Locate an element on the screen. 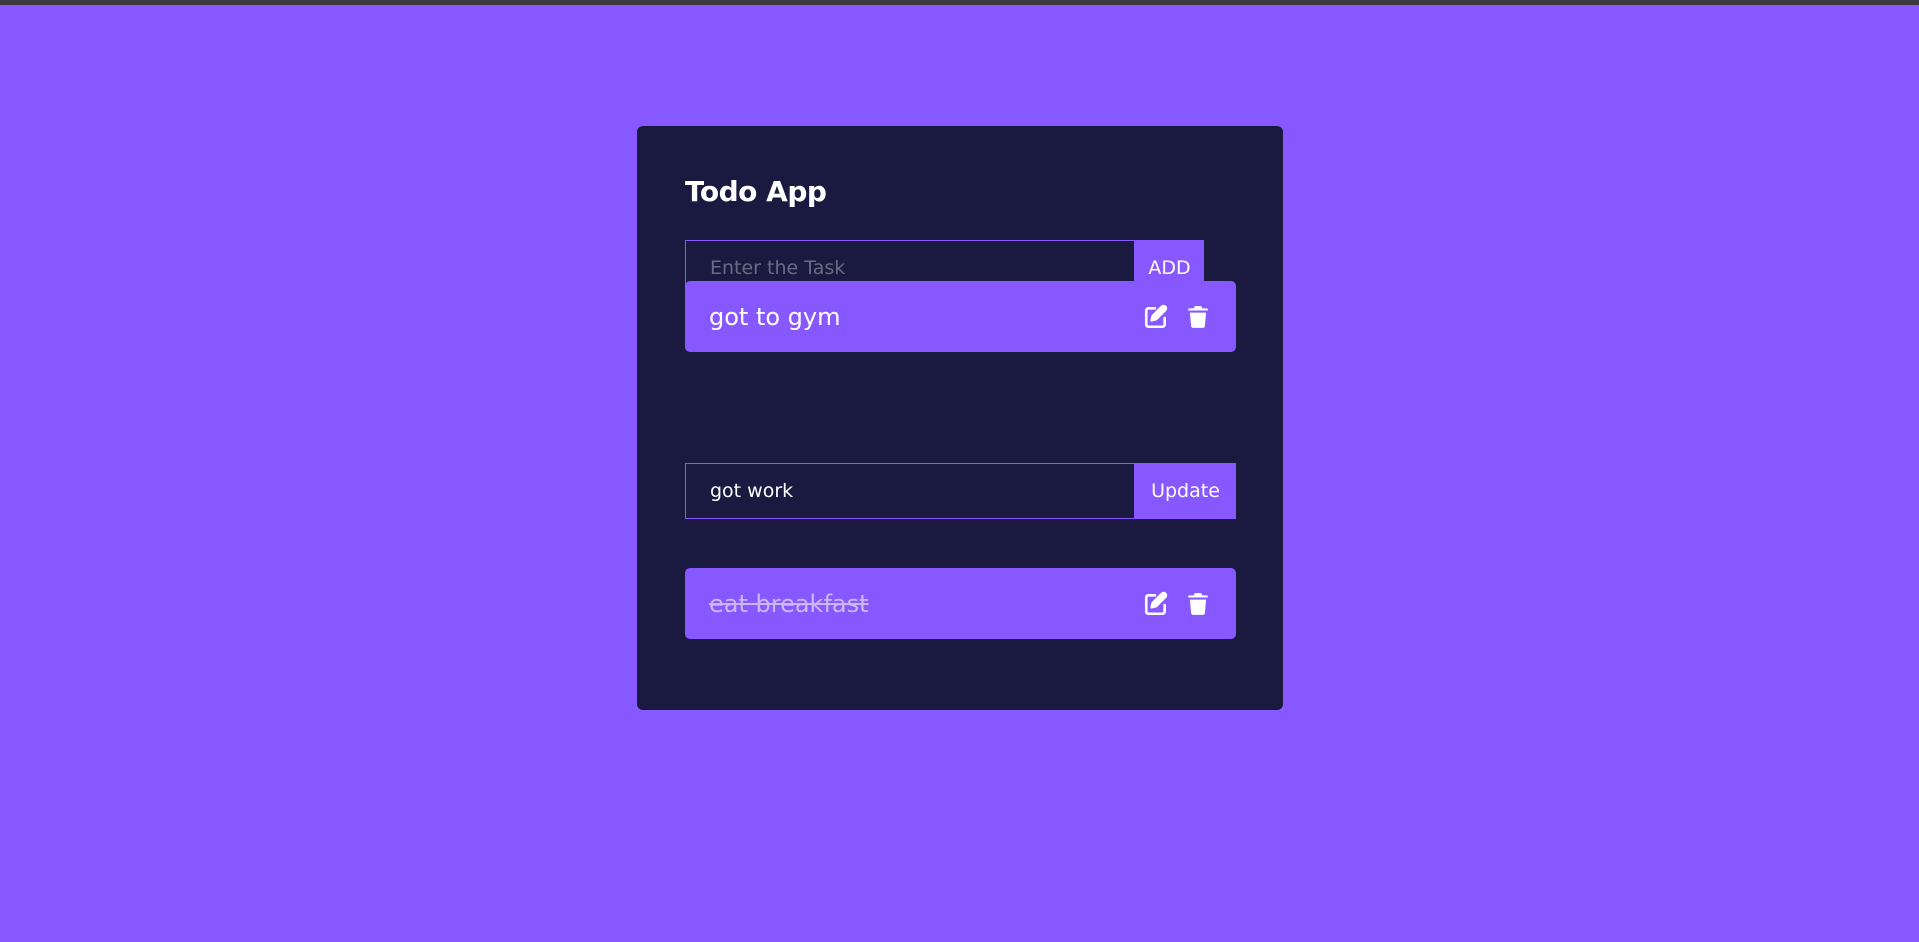  todo-item-text: got to gym is located at coordinates (775, 317).